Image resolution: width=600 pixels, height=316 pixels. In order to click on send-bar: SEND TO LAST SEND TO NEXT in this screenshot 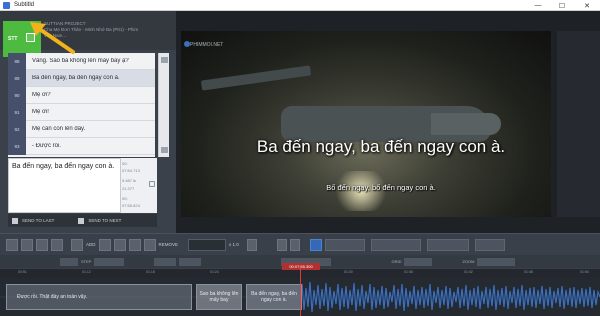, I will do `click(82, 220)`.